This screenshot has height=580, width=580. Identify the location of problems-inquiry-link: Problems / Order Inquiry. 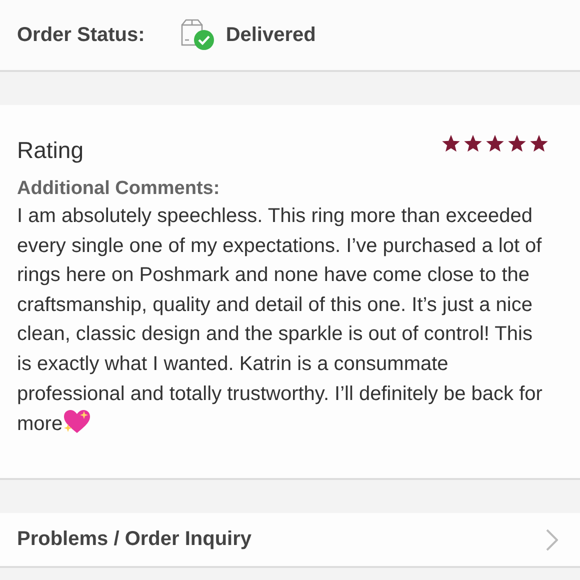
(290, 539).